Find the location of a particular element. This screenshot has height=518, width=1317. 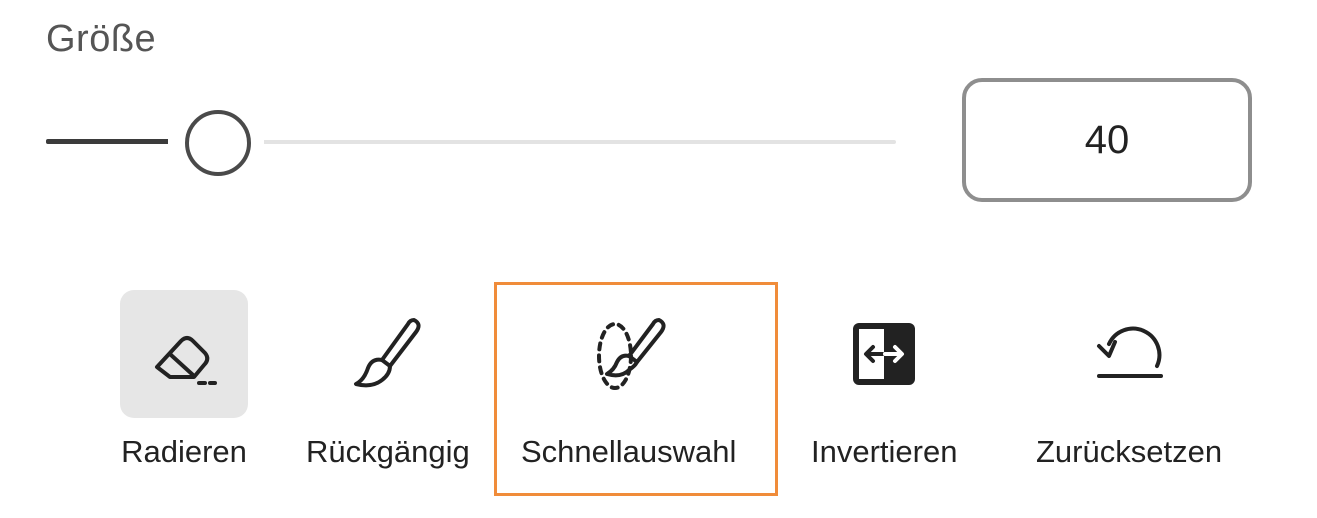

invert-icon is located at coordinates (884, 354).